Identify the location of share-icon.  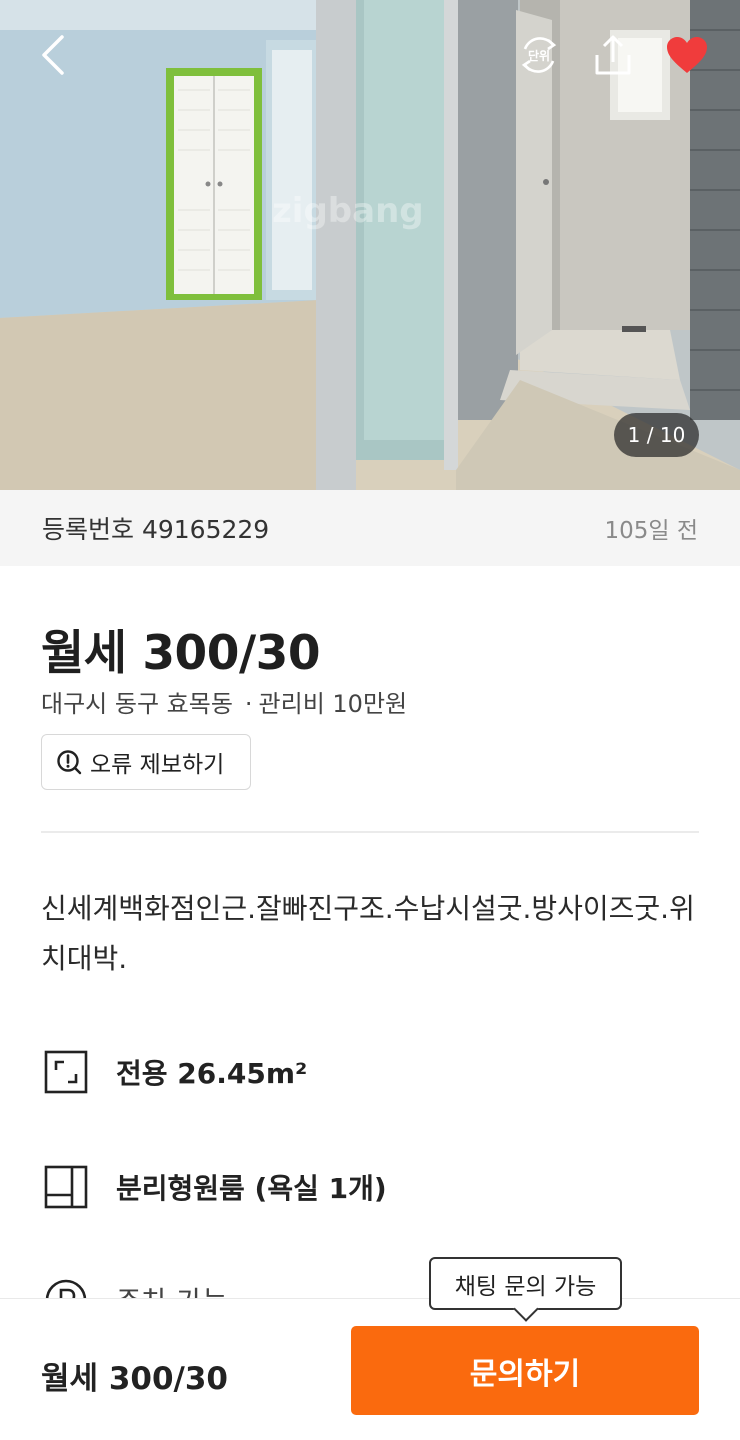
(613, 55).